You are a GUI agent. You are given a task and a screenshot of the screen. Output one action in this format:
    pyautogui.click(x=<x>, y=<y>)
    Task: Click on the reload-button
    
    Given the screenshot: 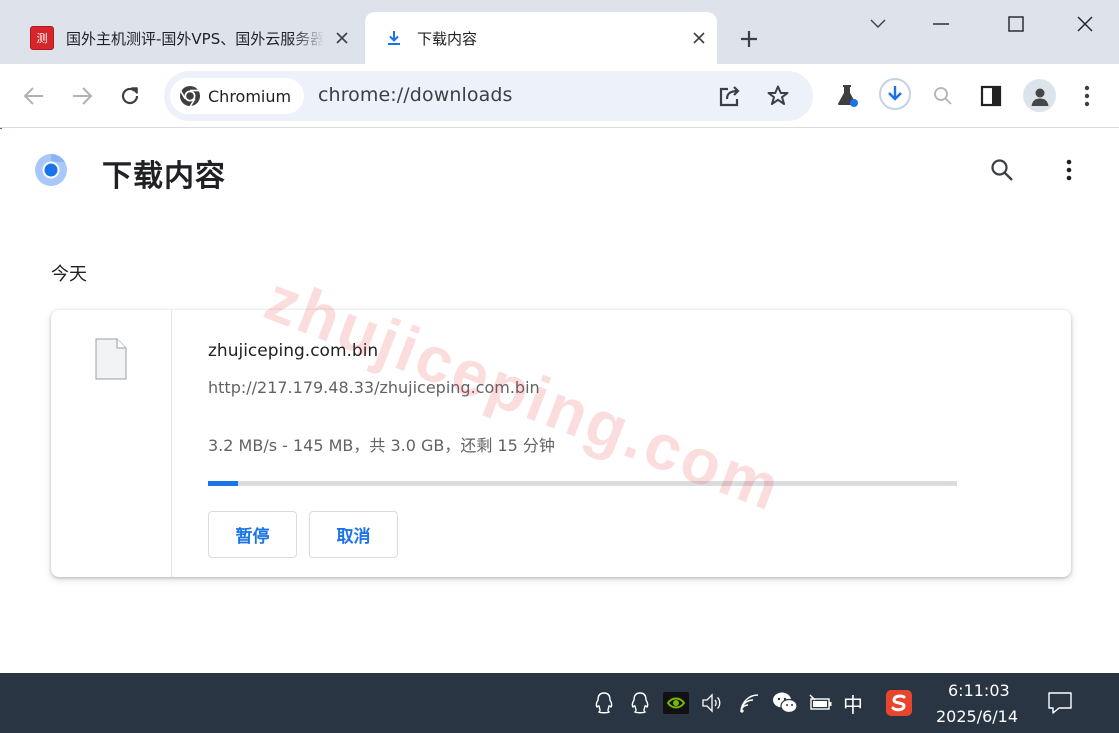 What is the action you would take?
    pyautogui.click(x=130, y=96)
    